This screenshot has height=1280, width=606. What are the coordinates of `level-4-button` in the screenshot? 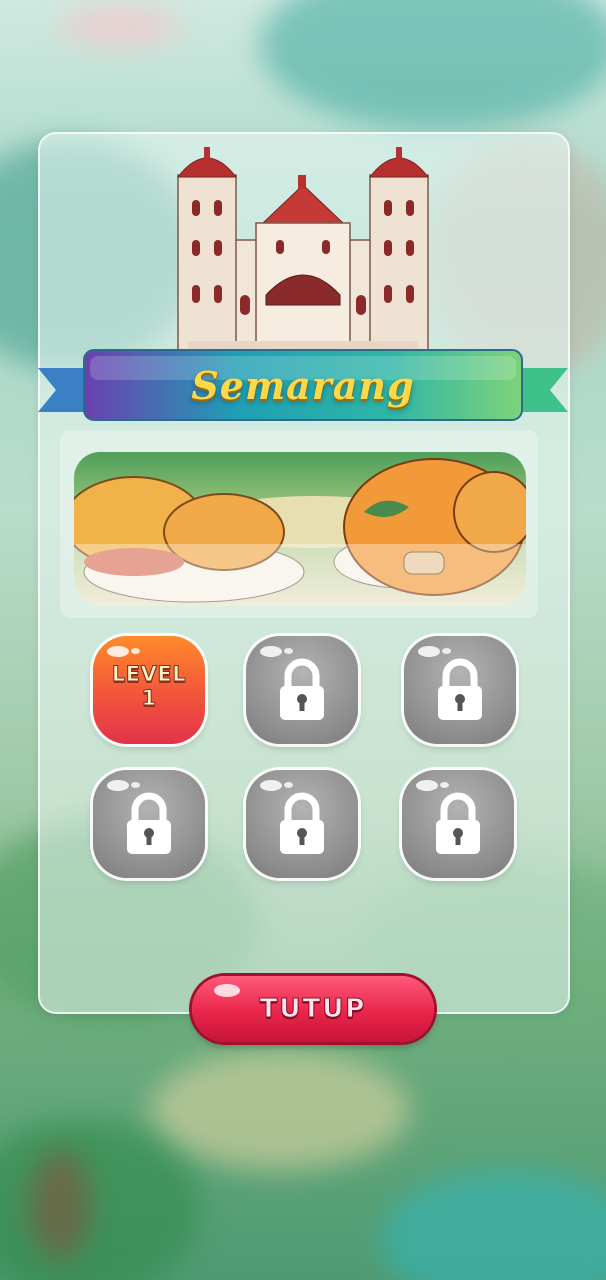 It's located at (149, 824).